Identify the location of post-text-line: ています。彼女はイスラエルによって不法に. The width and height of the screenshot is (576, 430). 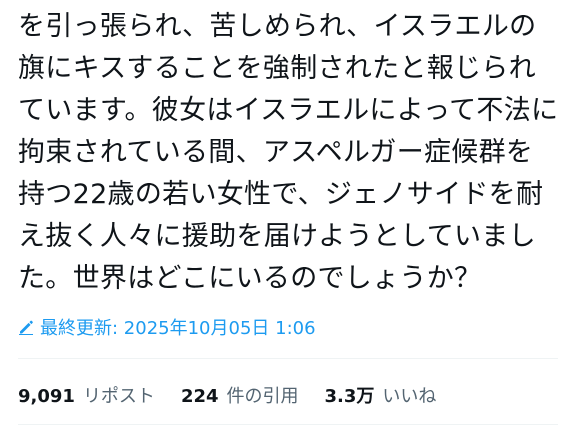
(288, 110).